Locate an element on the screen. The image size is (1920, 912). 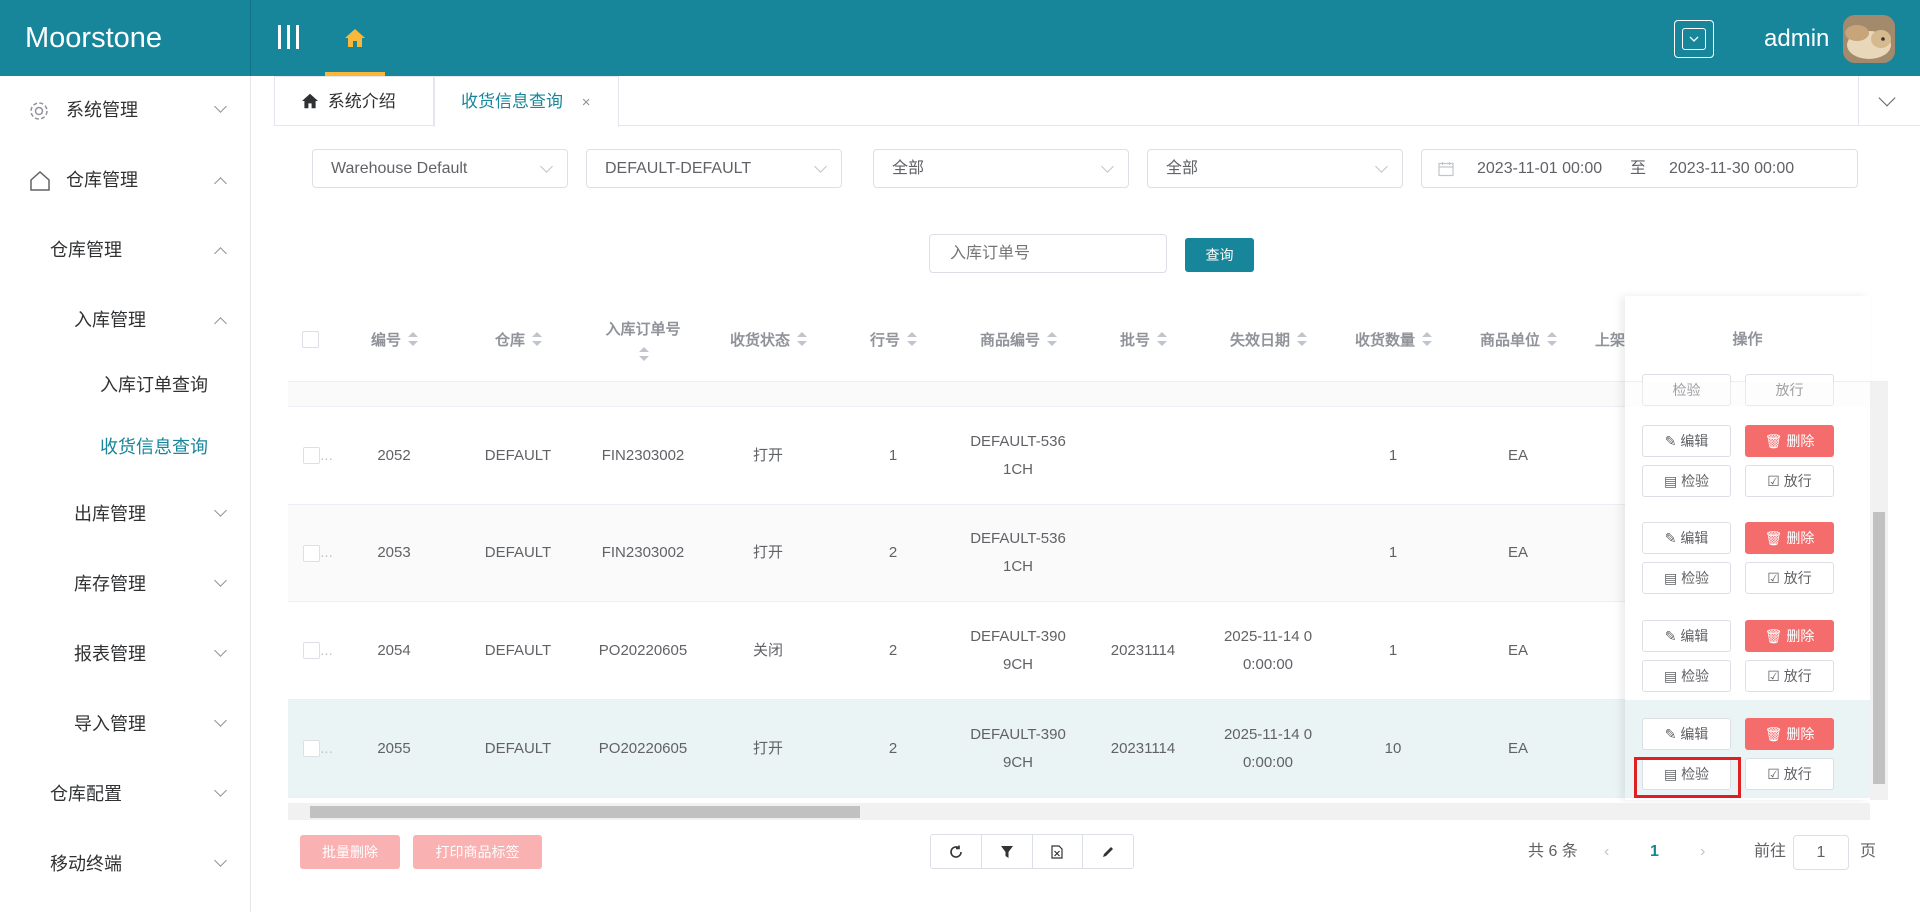
warehouse-select-value: Warehouse Default is located at coordinates (399, 168).